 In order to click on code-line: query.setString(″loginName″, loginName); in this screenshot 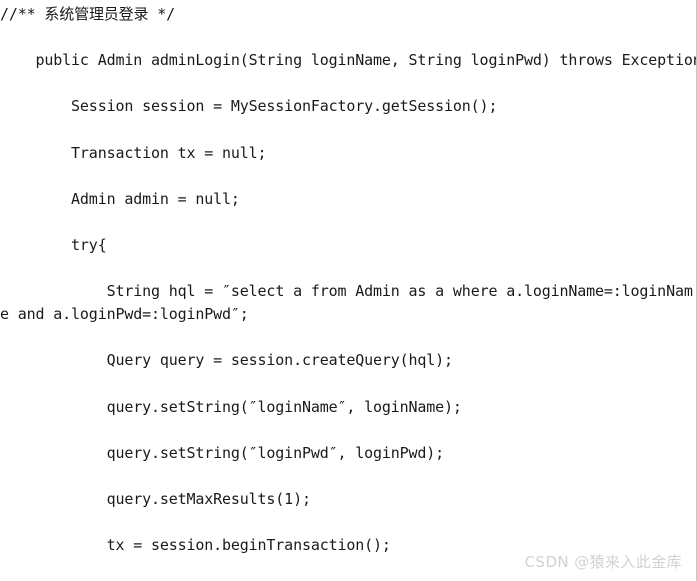, I will do `click(231, 406)`.